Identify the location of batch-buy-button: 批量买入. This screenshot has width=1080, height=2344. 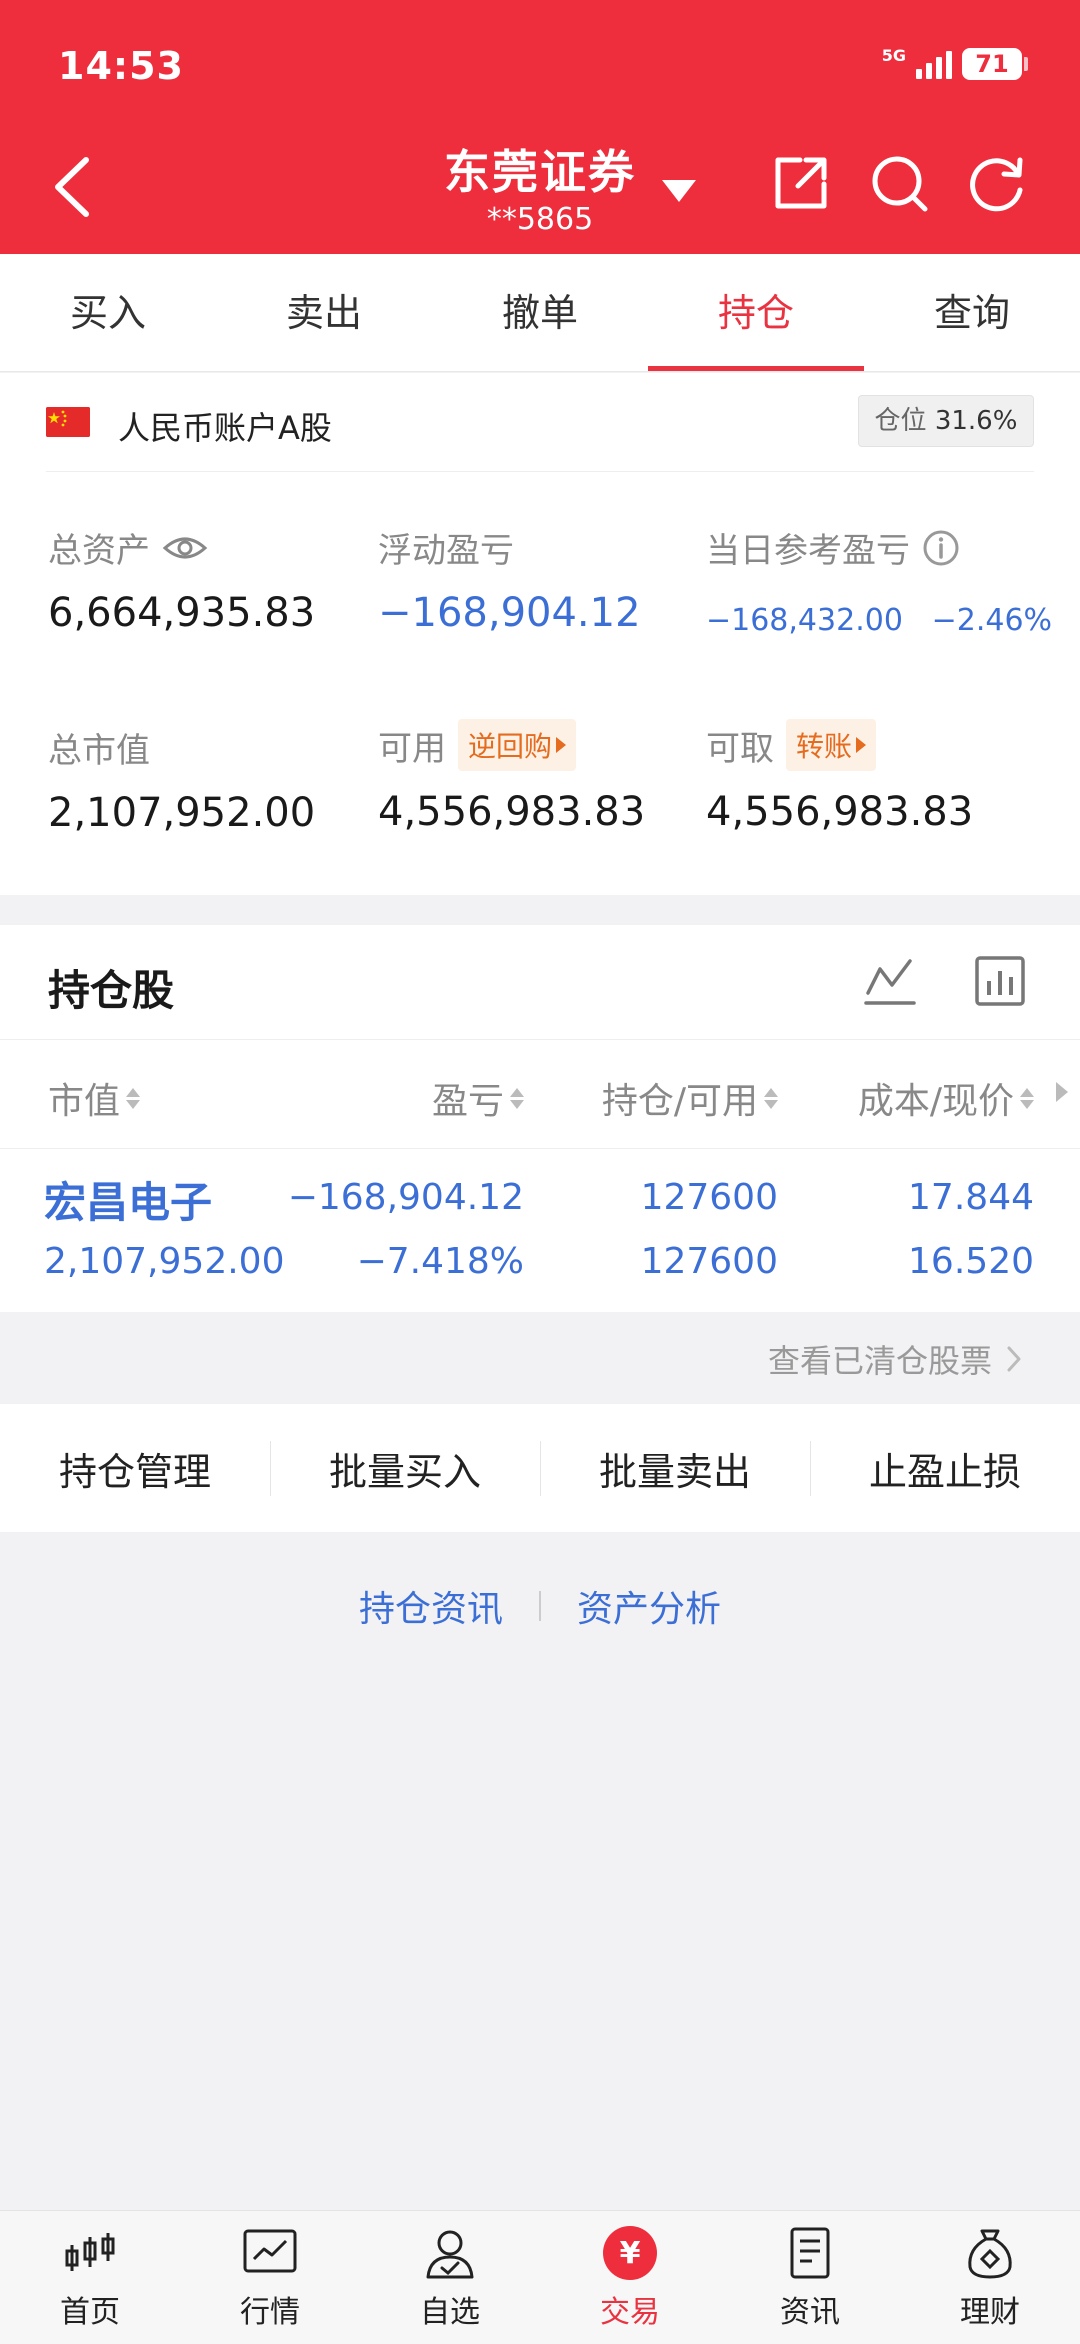
(405, 1468).